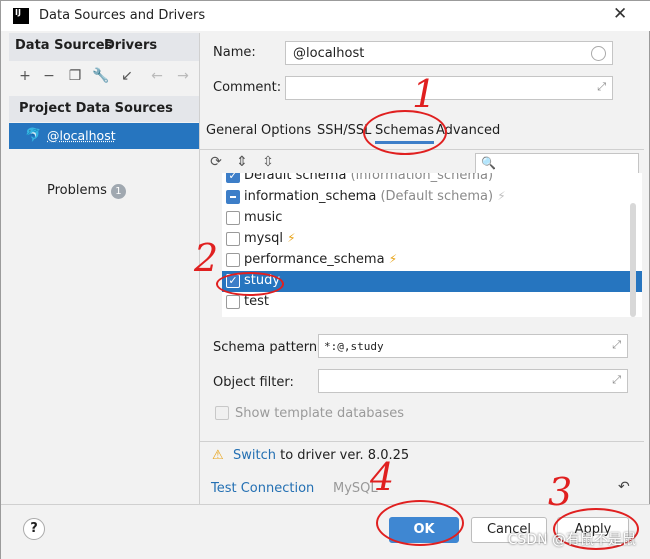 This screenshot has width=650, height=559. I want to click on name-value: @localhost, so click(329, 53).